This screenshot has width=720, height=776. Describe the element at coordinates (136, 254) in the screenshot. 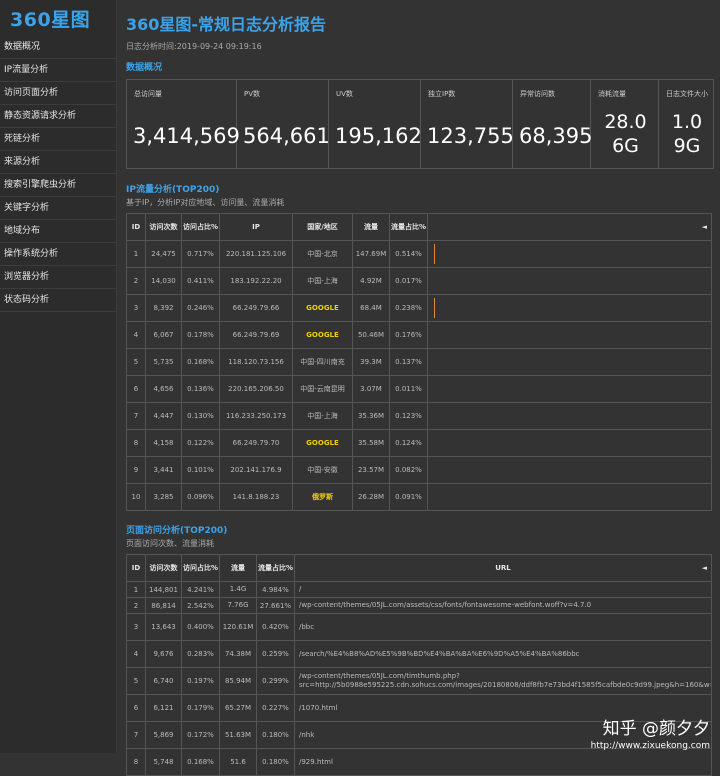

I see `ip-cell-id: 1` at that location.